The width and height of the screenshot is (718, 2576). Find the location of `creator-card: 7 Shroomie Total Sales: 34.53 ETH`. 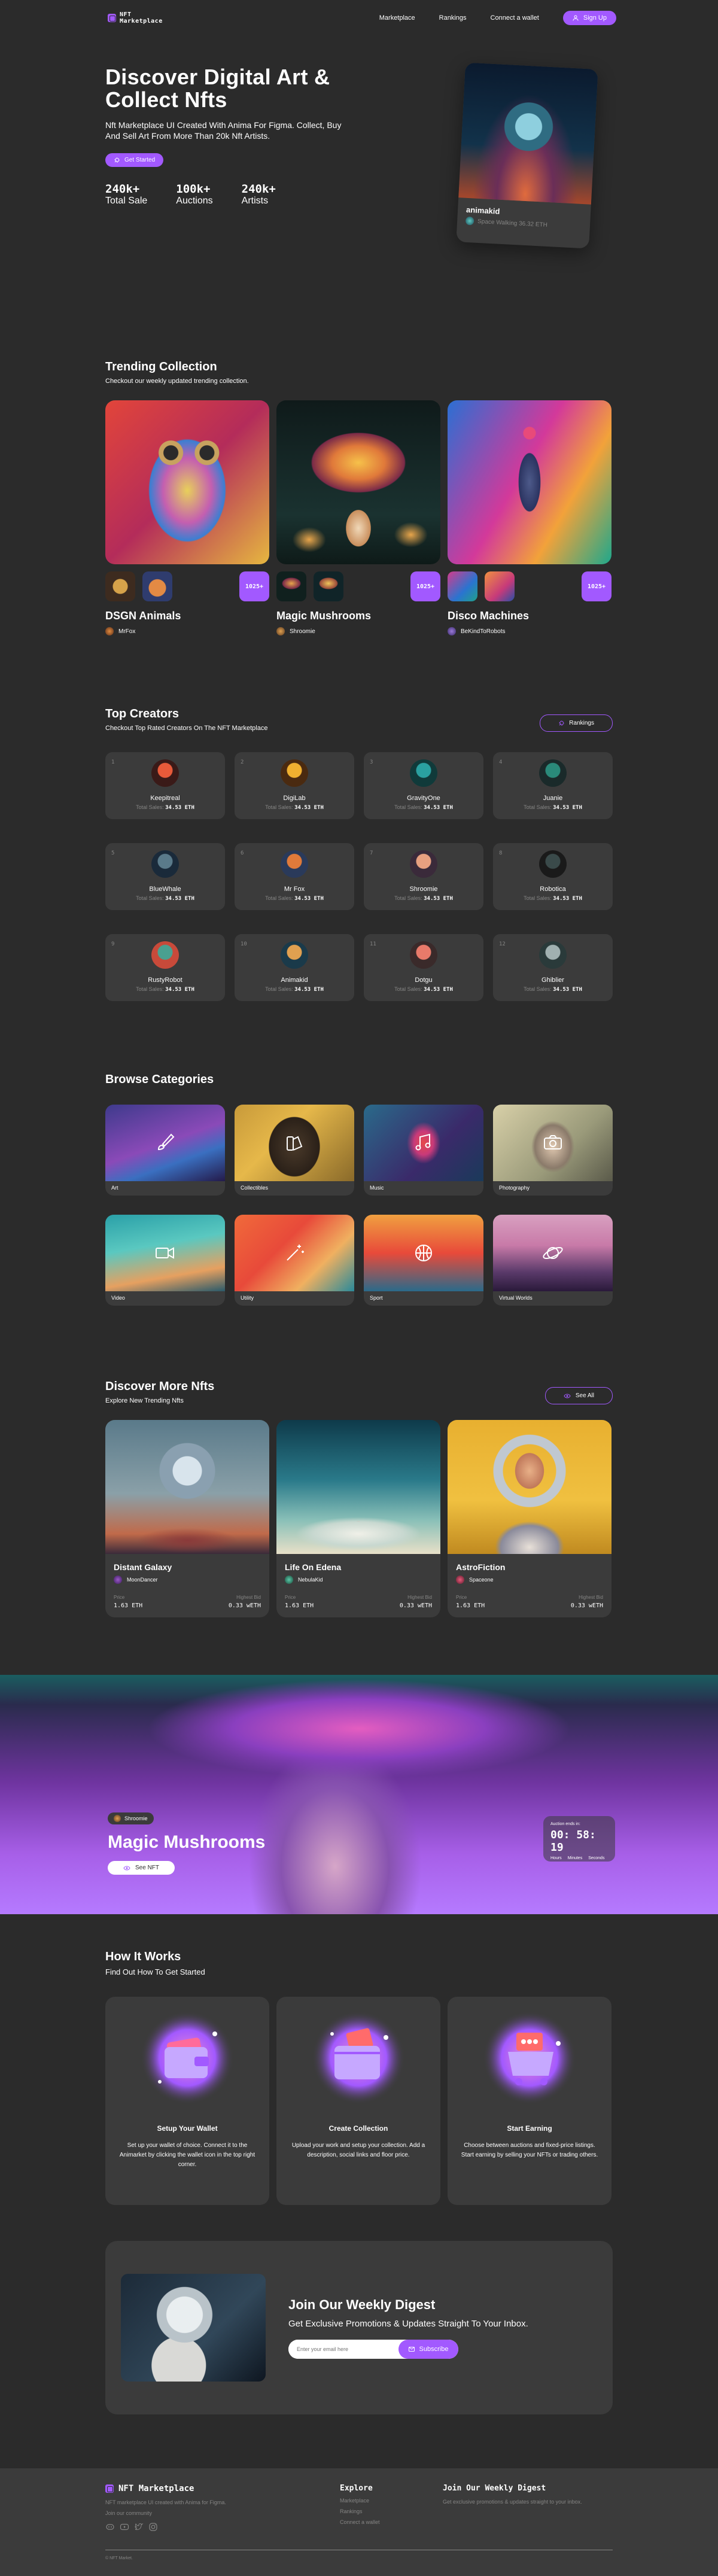

creator-card: 7 Shroomie Total Sales: 34.53 ETH is located at coordinates (424, 876).